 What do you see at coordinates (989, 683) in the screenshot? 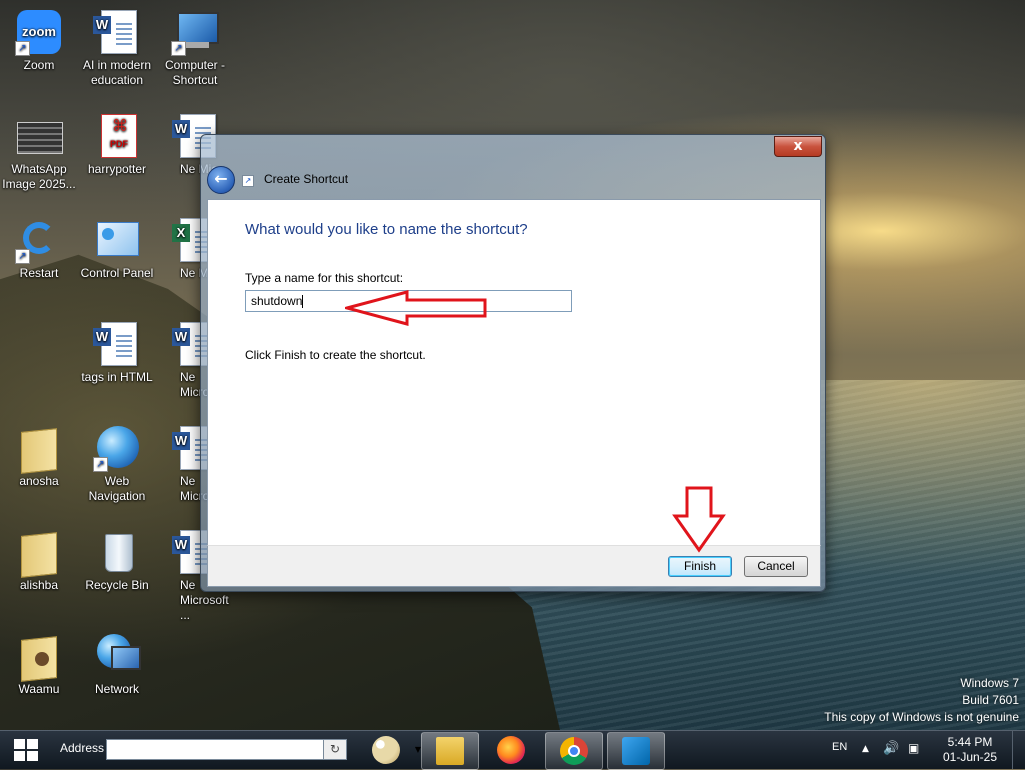
I see `watermark-line: Windows 7` at bounding box center [989, 683].